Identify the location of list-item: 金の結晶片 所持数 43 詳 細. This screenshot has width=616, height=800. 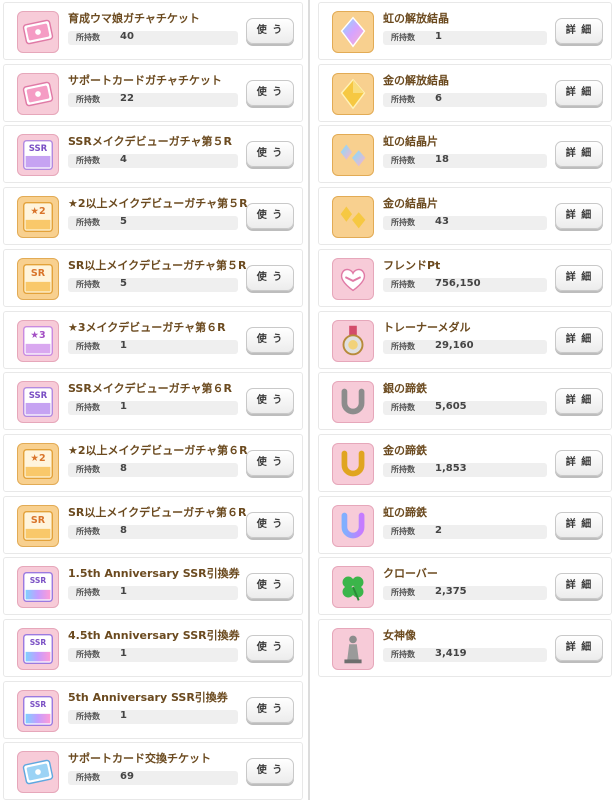
(465, 216).